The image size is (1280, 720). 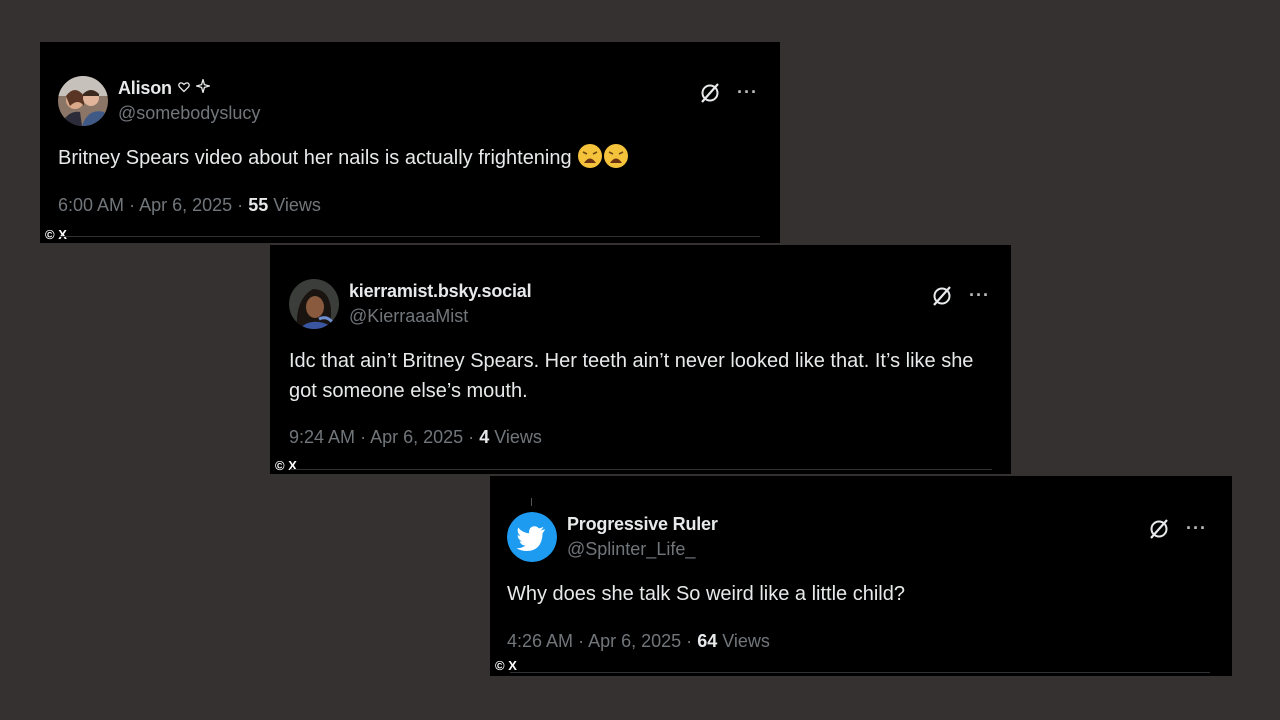 I want to click on user-handle: @somebodyslucy, so click(x=189, y=113).